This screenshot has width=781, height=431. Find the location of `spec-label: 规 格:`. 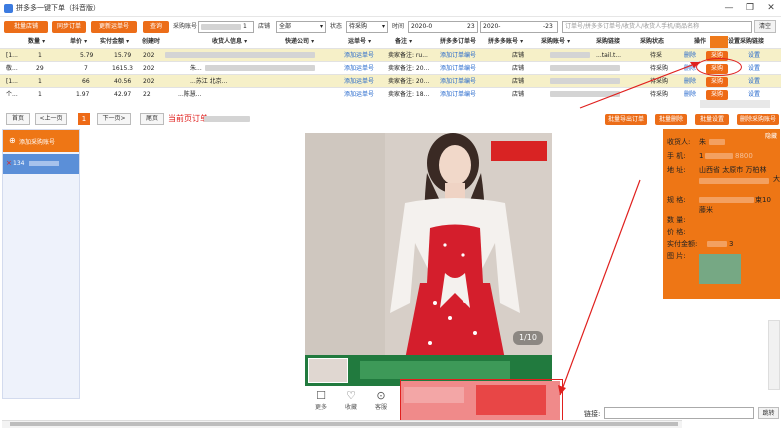

spec-label: 规 格: is located at coordinates (676, 200).